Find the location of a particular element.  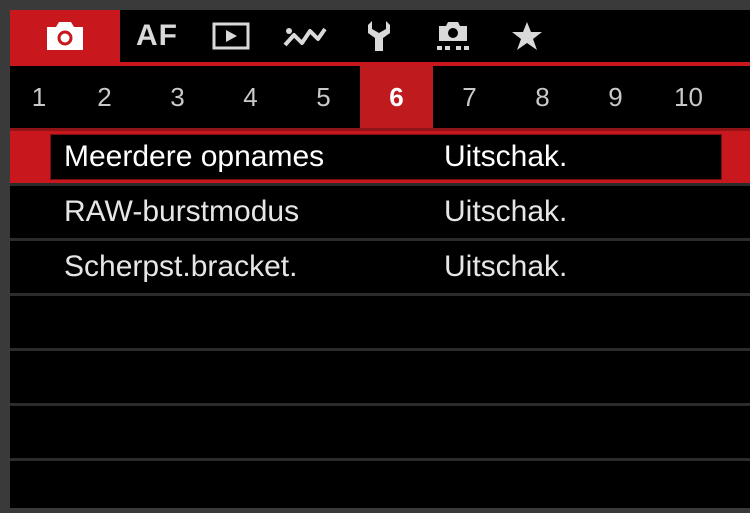

menu-item-label: Scherpst.bracket. is located at coordinates (181, 266).